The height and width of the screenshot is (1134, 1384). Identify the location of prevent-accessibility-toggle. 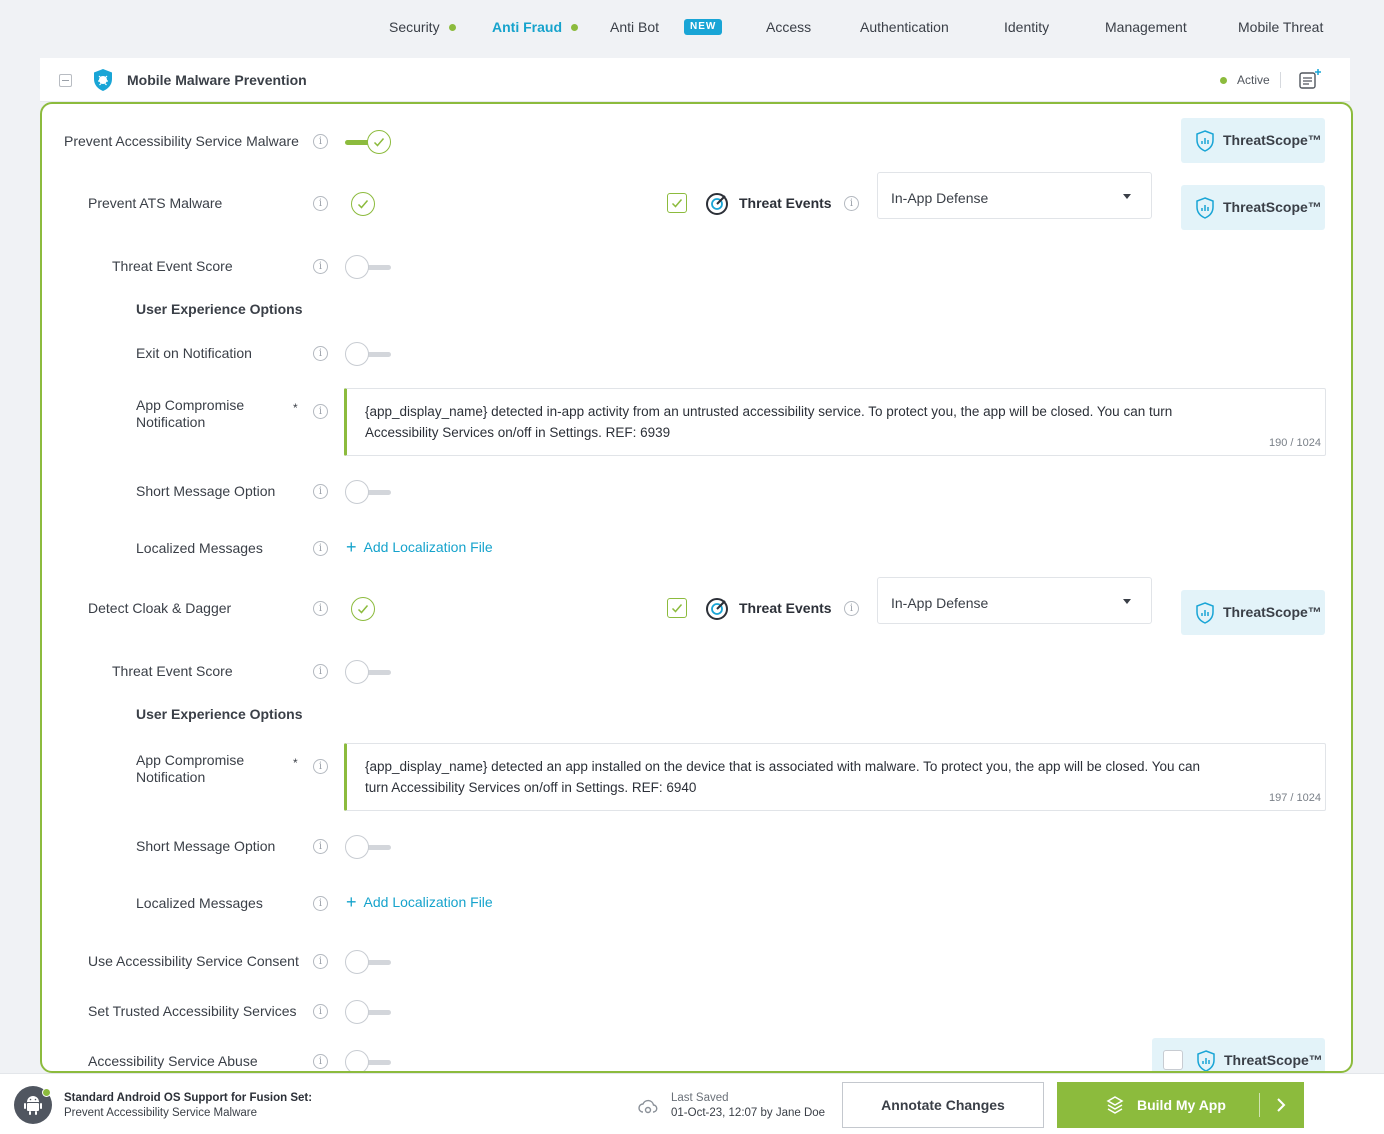
(368, 142).